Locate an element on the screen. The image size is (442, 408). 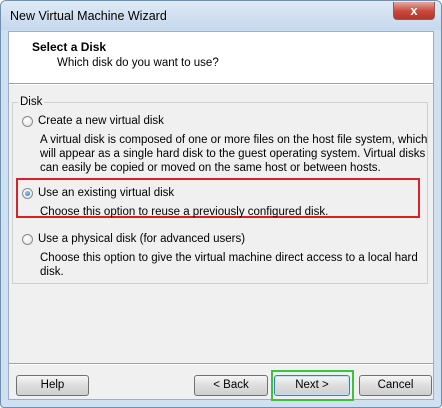
description-line: disk. is located at coordinates (52, 272).